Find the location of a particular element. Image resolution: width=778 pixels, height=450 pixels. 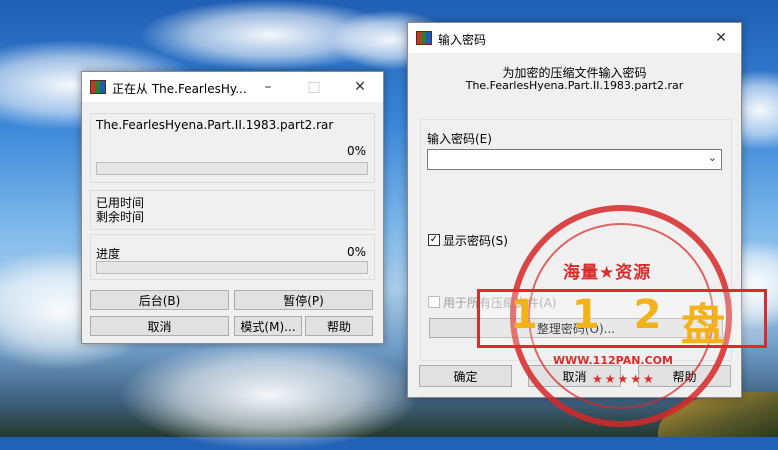

watermark-digits: 112 is located at coordinates (603, 315).